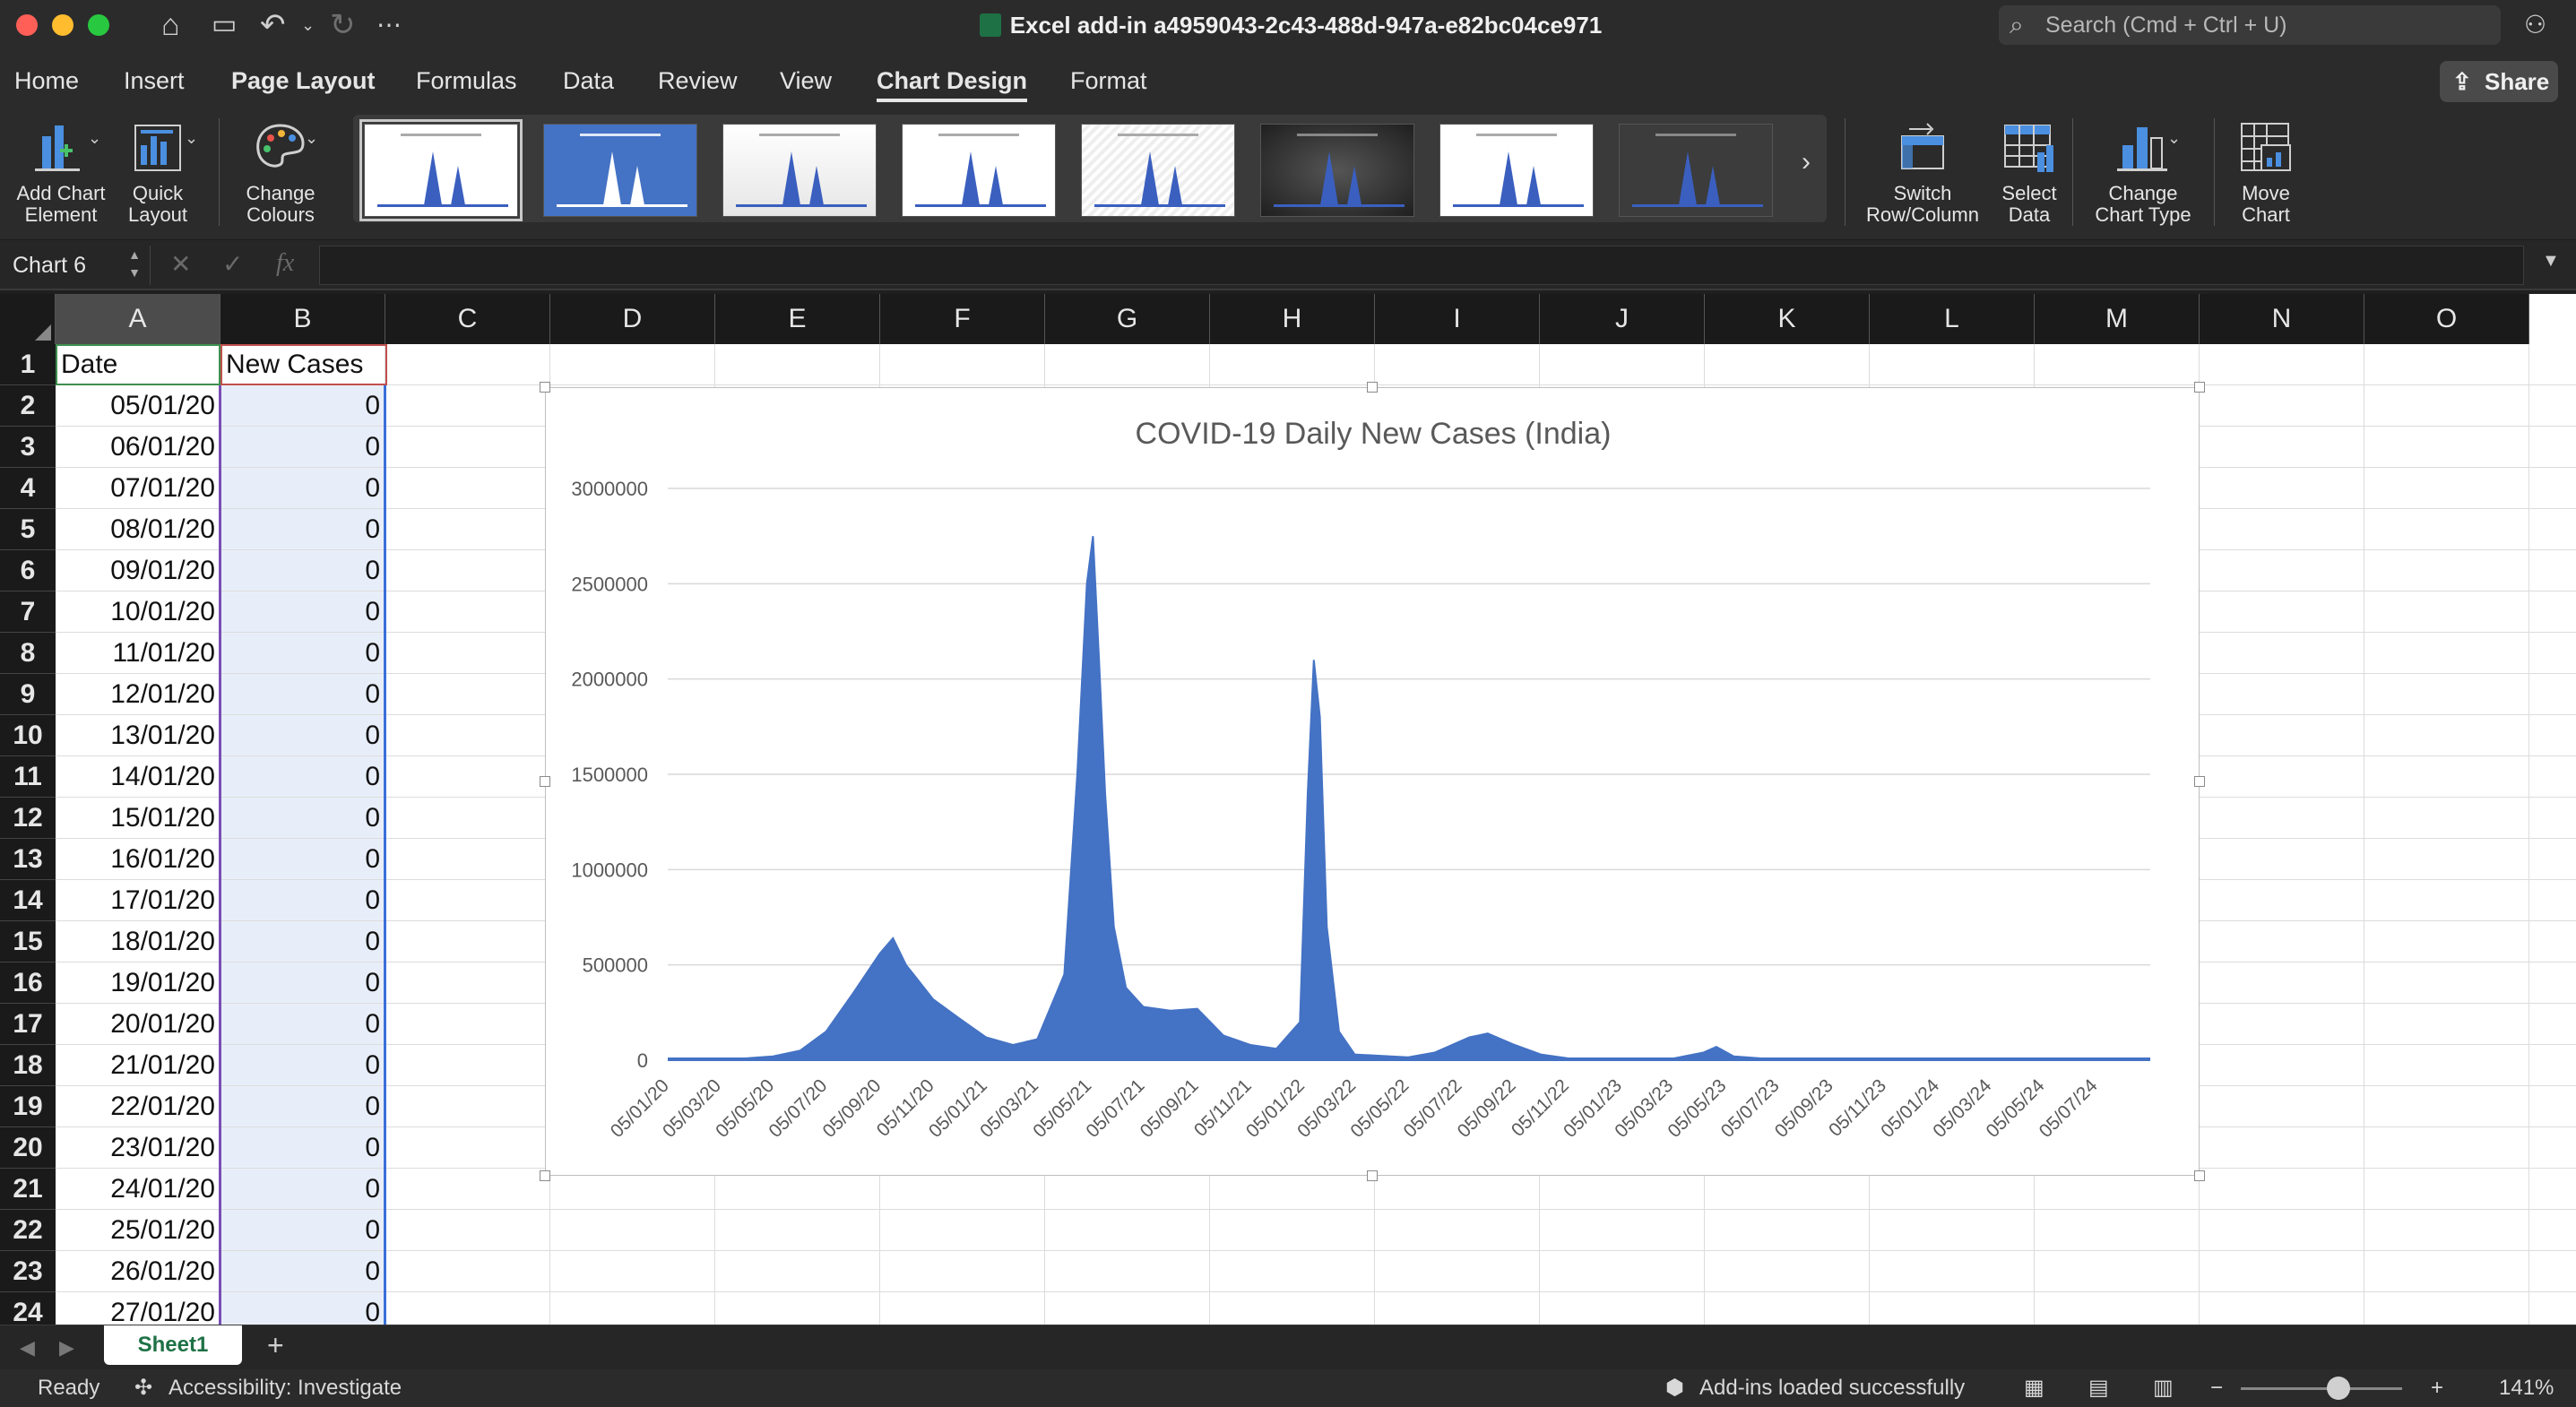 The image size is (2576, 1407). What do you see at coordinates (138, 488) in the screenshot?
I see `cell-date: 07/01/20` at bounding box center [138, 488].